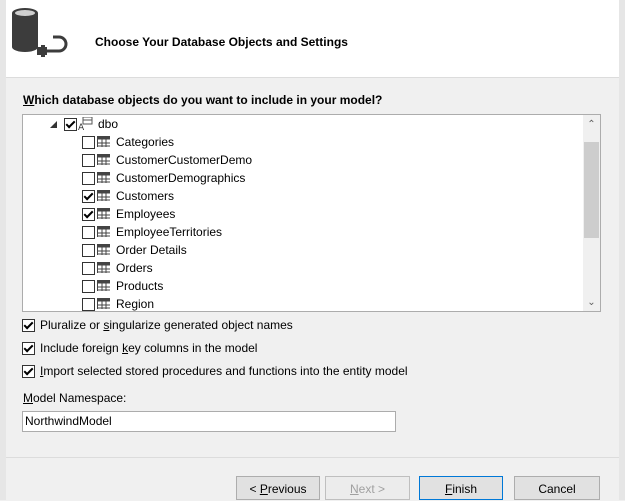  I want to click on window-frame-right, so click(622, 250).